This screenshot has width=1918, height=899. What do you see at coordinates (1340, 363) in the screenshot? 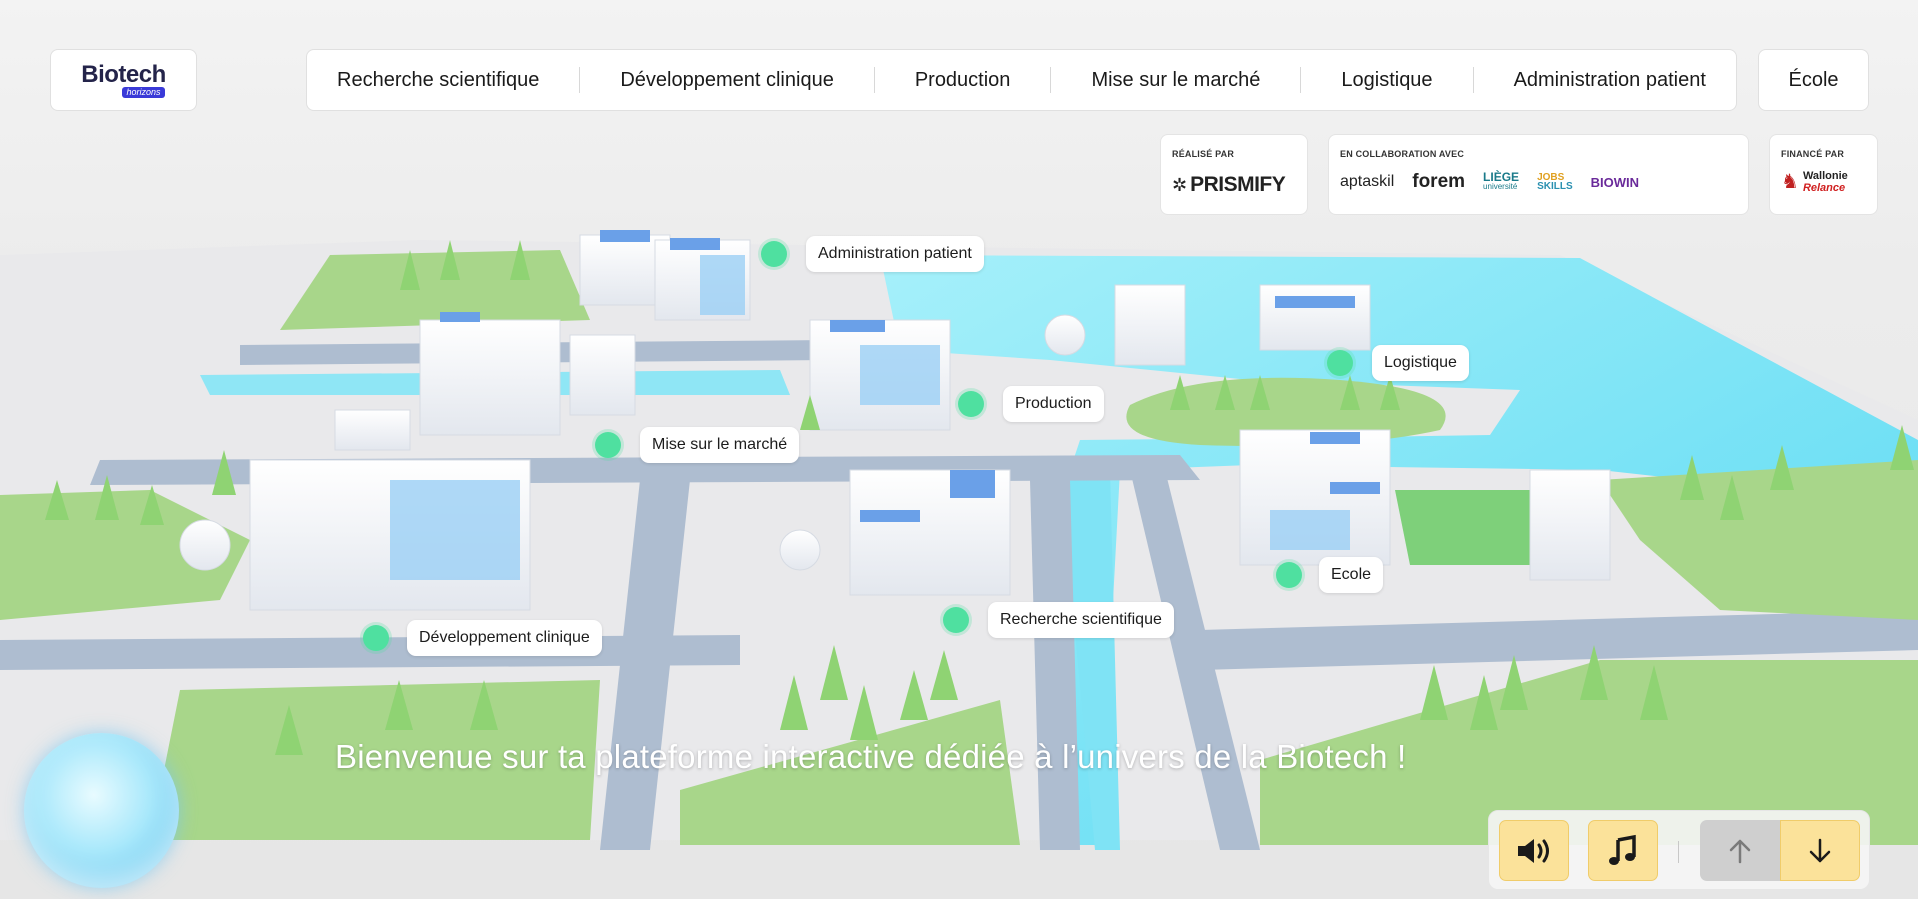
I see `hotspot-logistique` at bounding box center [1340, 363].